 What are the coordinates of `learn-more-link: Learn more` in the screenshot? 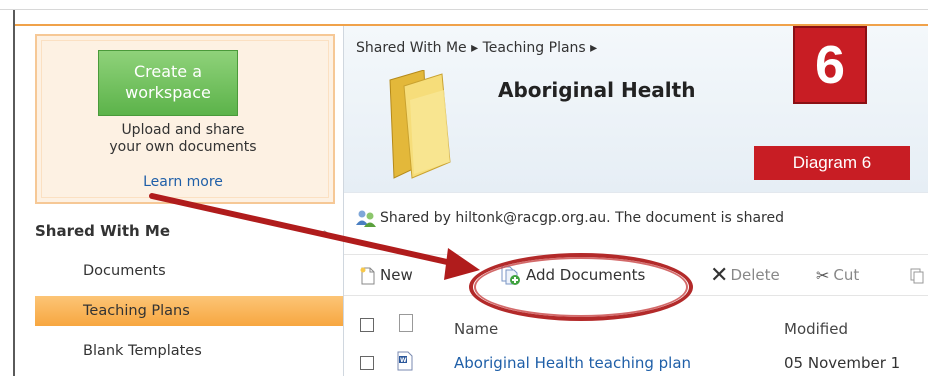 It's located at (183, 182).